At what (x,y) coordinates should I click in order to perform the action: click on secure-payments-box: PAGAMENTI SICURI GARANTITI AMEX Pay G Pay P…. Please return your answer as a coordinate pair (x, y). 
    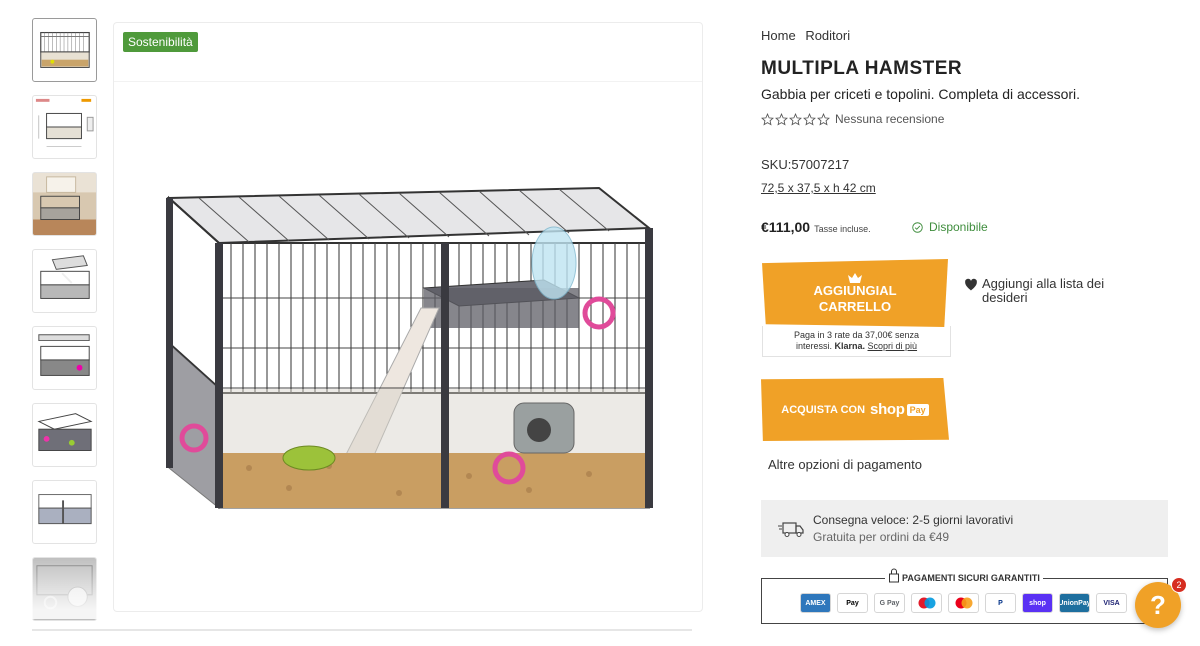
    Looking at the image, I should click on (964, 595).